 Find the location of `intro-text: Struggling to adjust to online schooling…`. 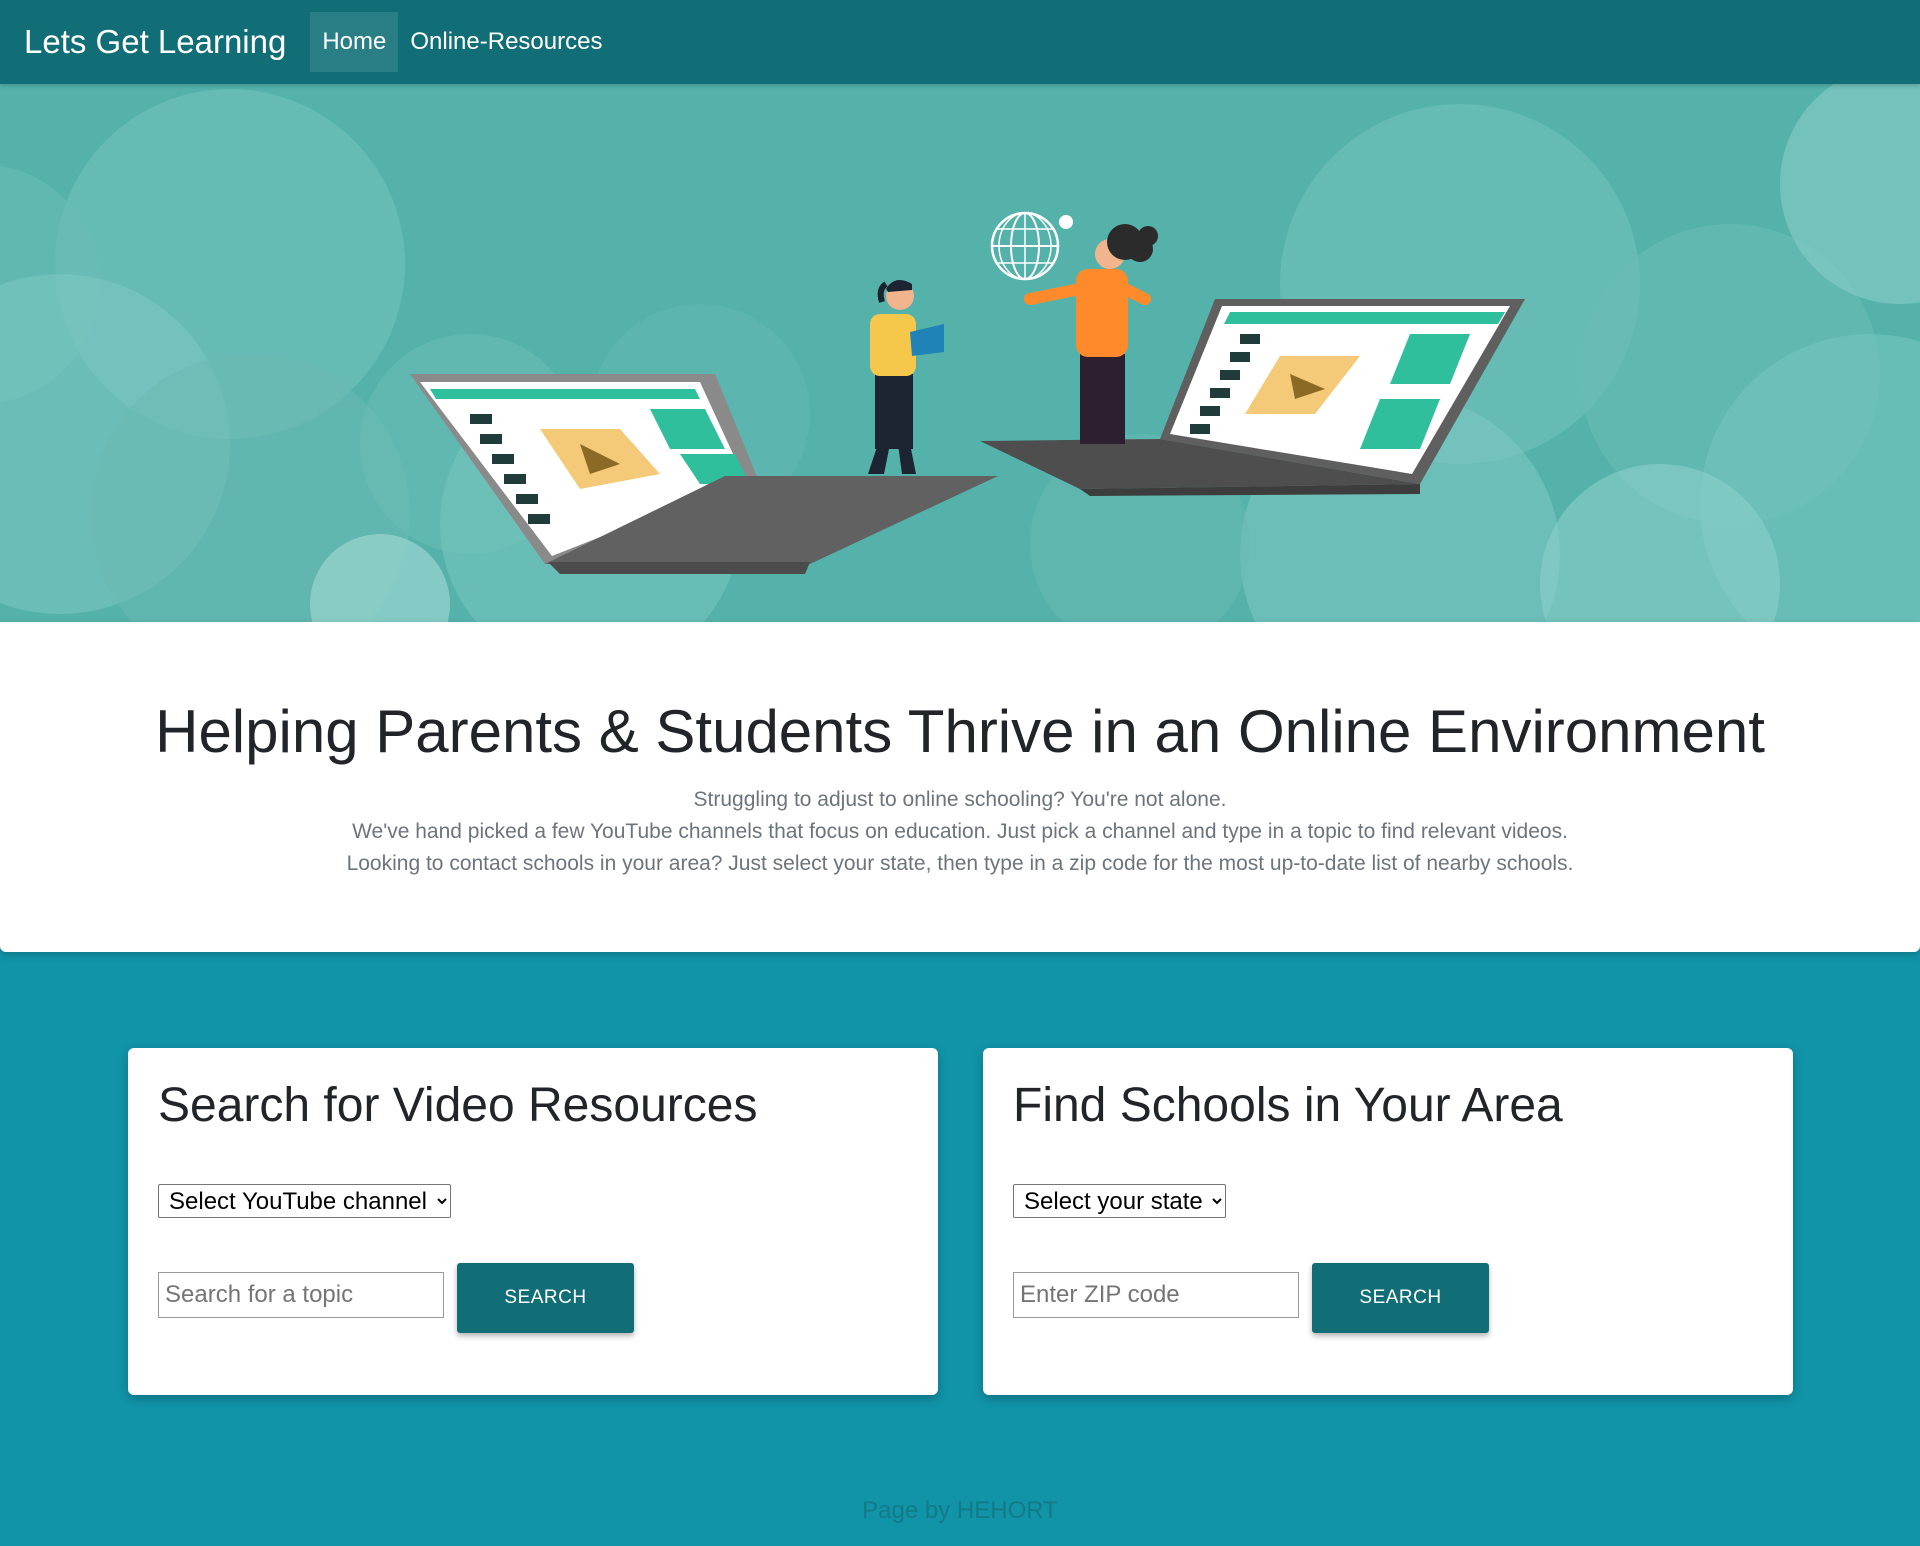

intro-text: Struggling to adjust to online schooling… is located at coordinates (960, 832).